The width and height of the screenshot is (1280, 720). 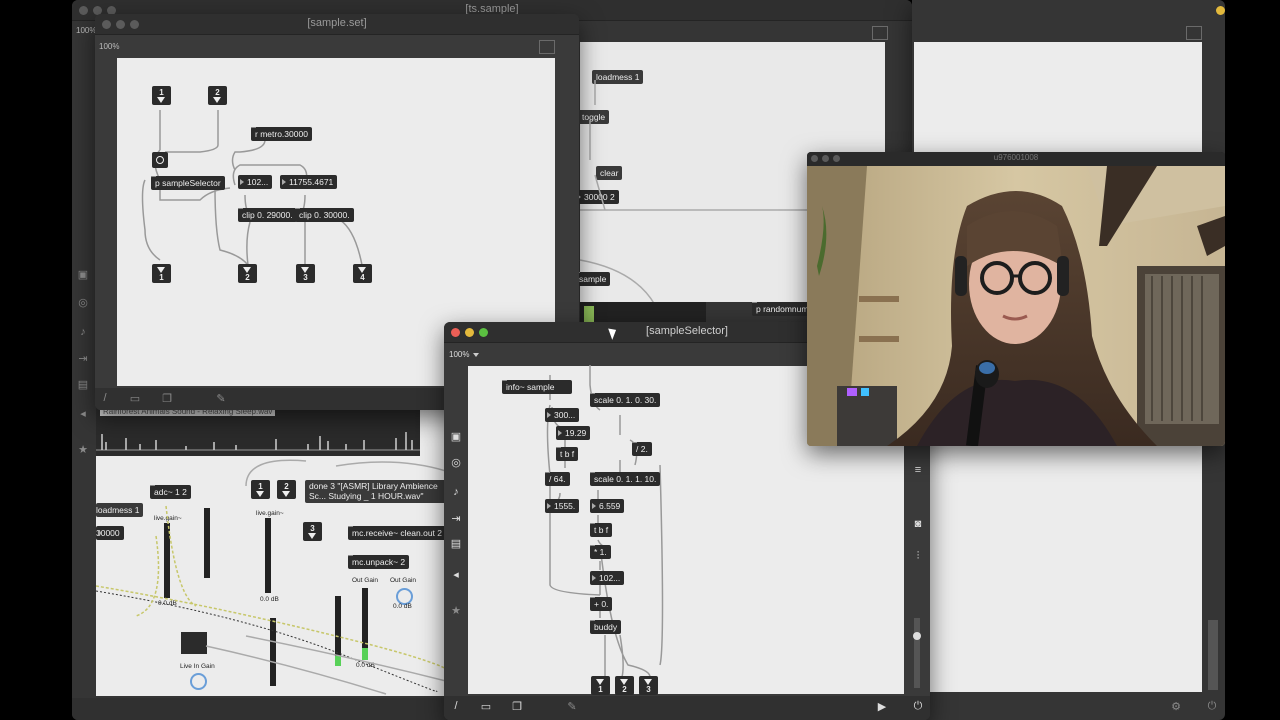 What do you see at coordinates (281, 134) in the screenshot?
I see `r-metro-object: r metro.30000` at bounding box center [281, 134].